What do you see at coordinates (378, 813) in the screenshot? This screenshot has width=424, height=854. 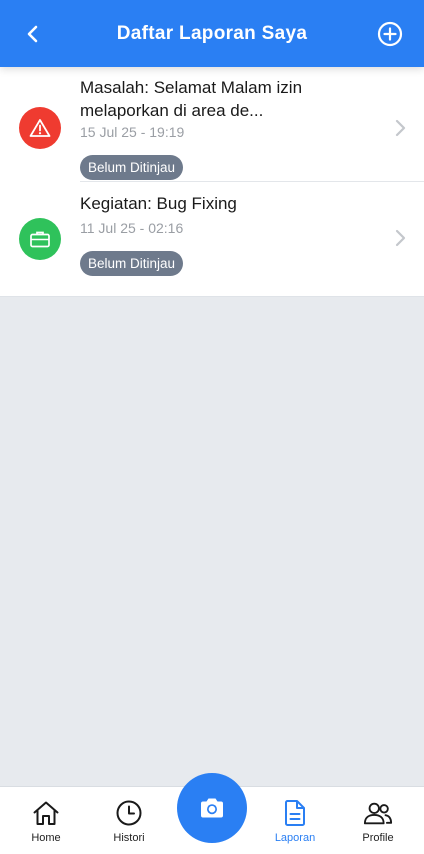 I see `users-icon` at bounding box center [378, 813].